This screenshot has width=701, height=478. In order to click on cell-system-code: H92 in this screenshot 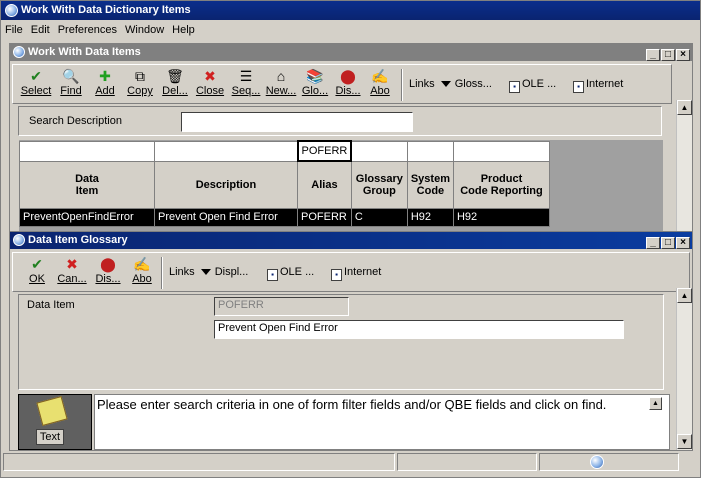, I will do `click(430, 217)`.